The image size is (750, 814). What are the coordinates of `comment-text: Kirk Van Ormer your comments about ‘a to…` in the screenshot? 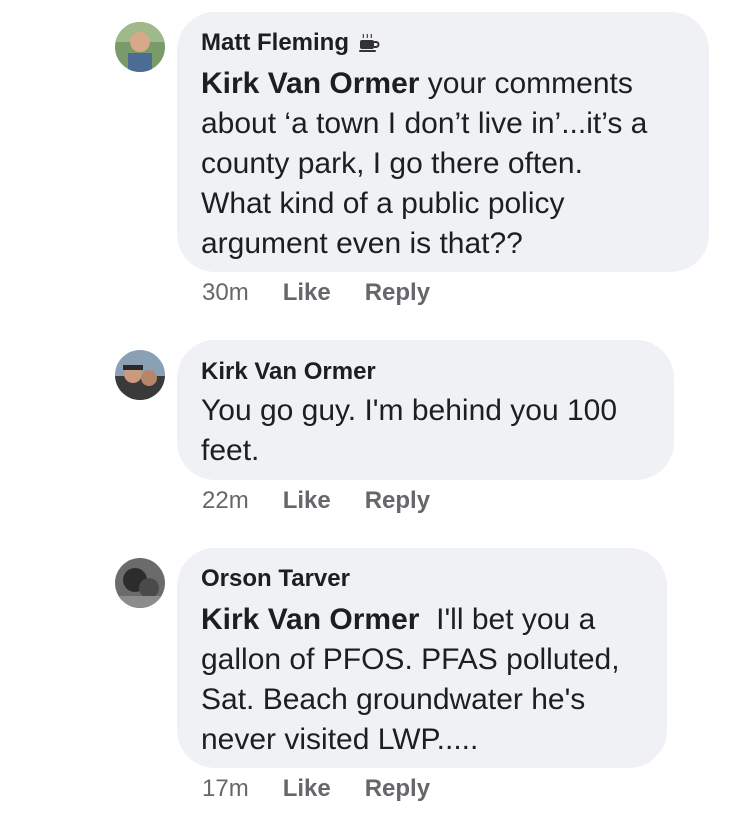 It's located at (424, 163).